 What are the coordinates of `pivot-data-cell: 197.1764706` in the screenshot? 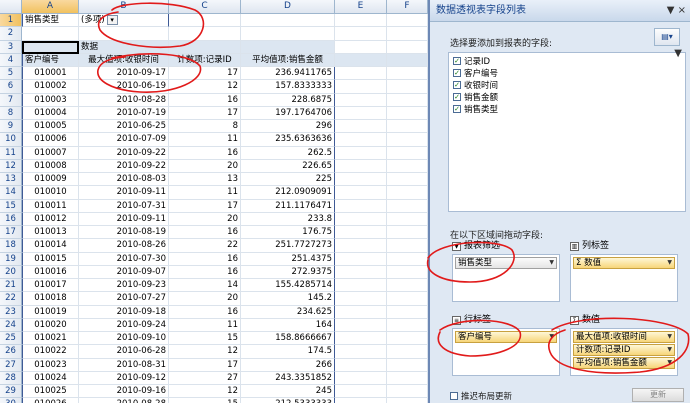 It's located at (288, 113).